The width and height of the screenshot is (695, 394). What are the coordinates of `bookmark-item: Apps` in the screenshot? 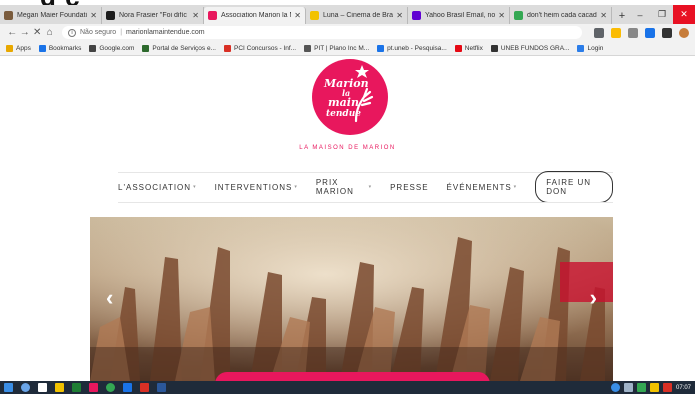 It's located at (18, 48).